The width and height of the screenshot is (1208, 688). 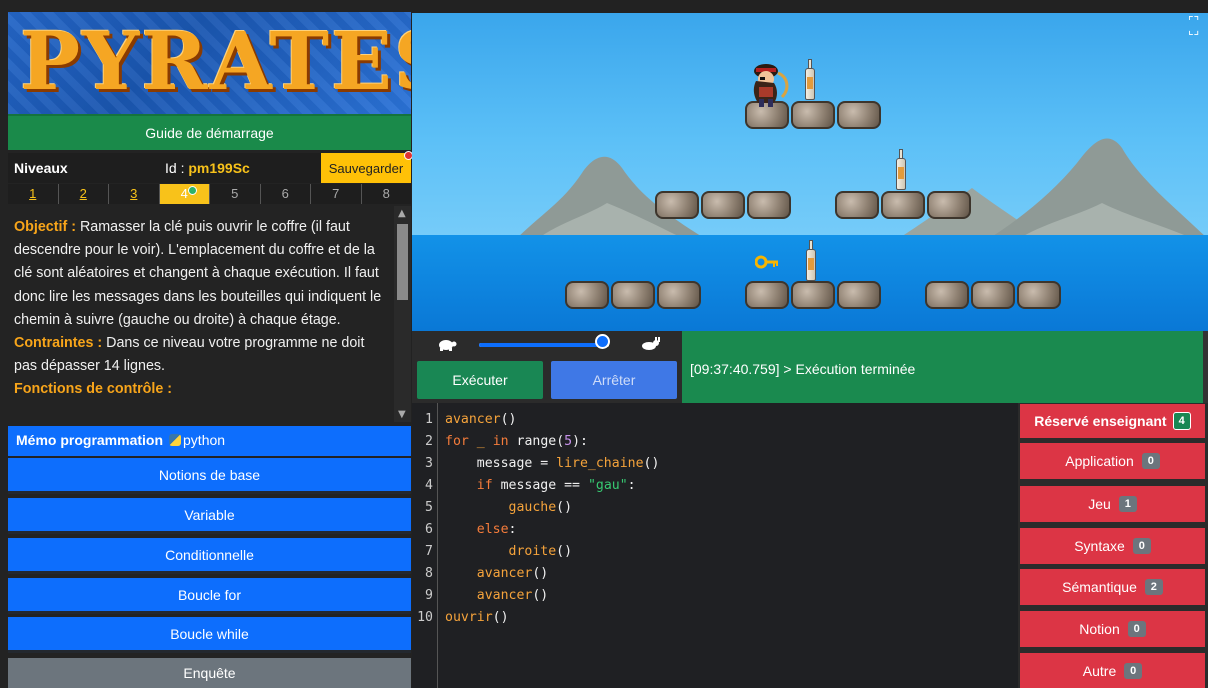 What do you see at coordinates (402, 213) in the screenshot?
I see `scroll-up-icon: ▲` at bounding box center [402, 213].